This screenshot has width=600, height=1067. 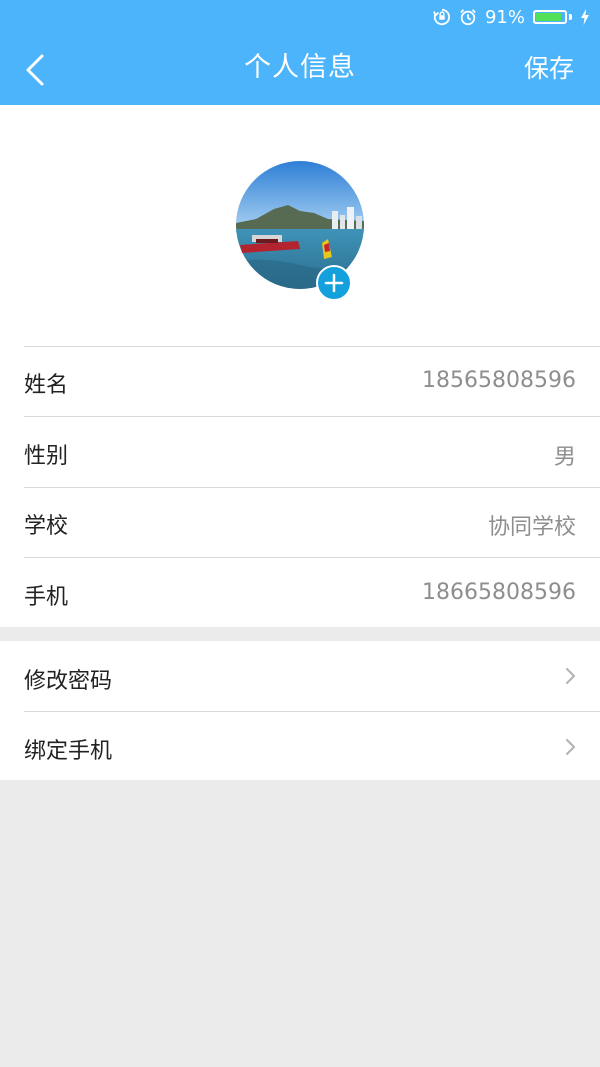 What do you see at coordinates (68, 751) in the screenshot?
I see `row-label: 绑定手机` at bounding box center [68, 751].